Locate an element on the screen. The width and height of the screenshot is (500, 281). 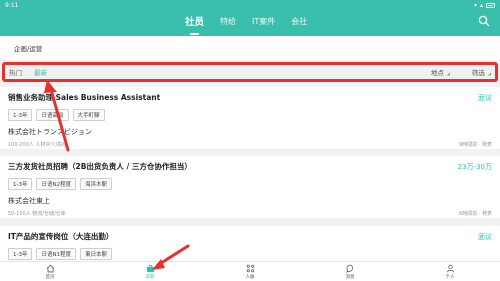
job-meta: 50-100人 物流/仓储/仓库 is located at coordinates (37, 214).